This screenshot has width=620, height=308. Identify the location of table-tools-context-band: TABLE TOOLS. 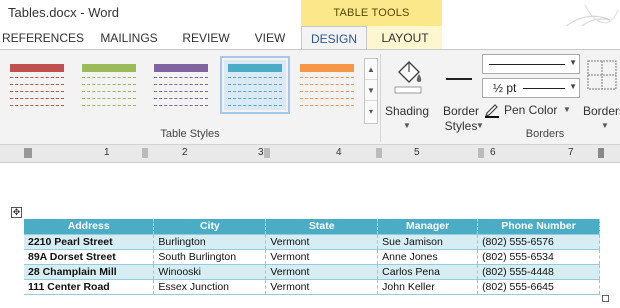
(371, 13).